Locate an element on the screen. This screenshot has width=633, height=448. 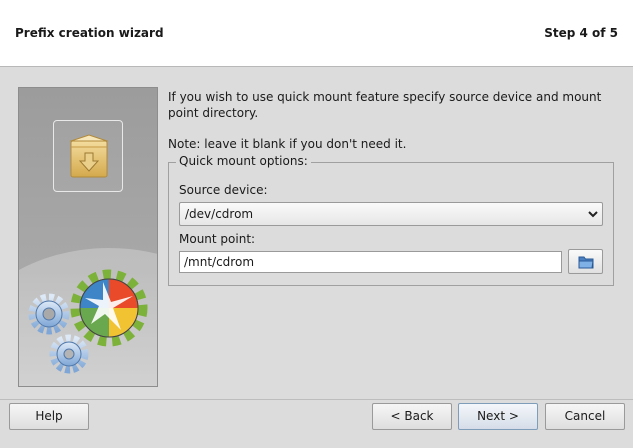
next-button: Next > is located at coordinates (498, 416).